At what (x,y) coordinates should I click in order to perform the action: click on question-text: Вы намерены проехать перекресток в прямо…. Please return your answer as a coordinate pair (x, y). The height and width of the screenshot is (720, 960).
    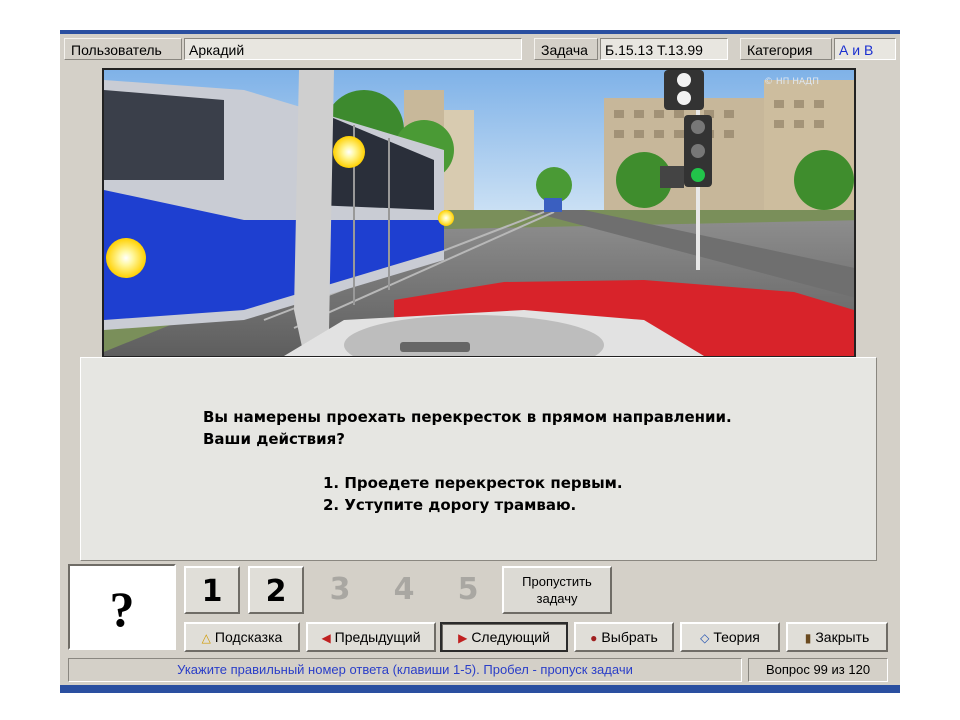
    Looking at the image, I should click on (467, 428).